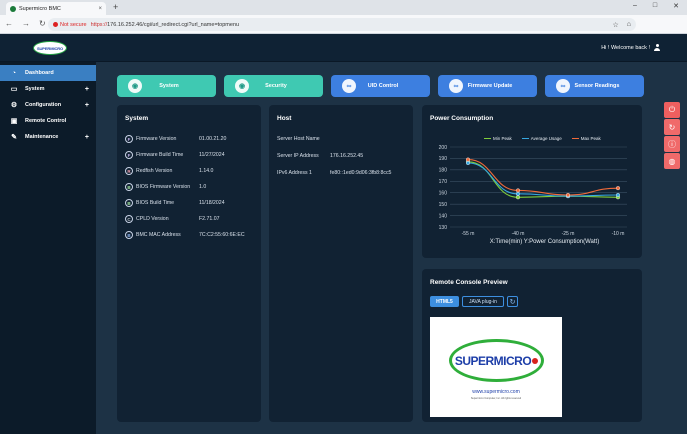 The width and height of the screenshot is (687, 434). Describe the element at coordinates (630, 47) in the screenshot. I see `welcome-text: Hi ! Welcome back !` at that location.